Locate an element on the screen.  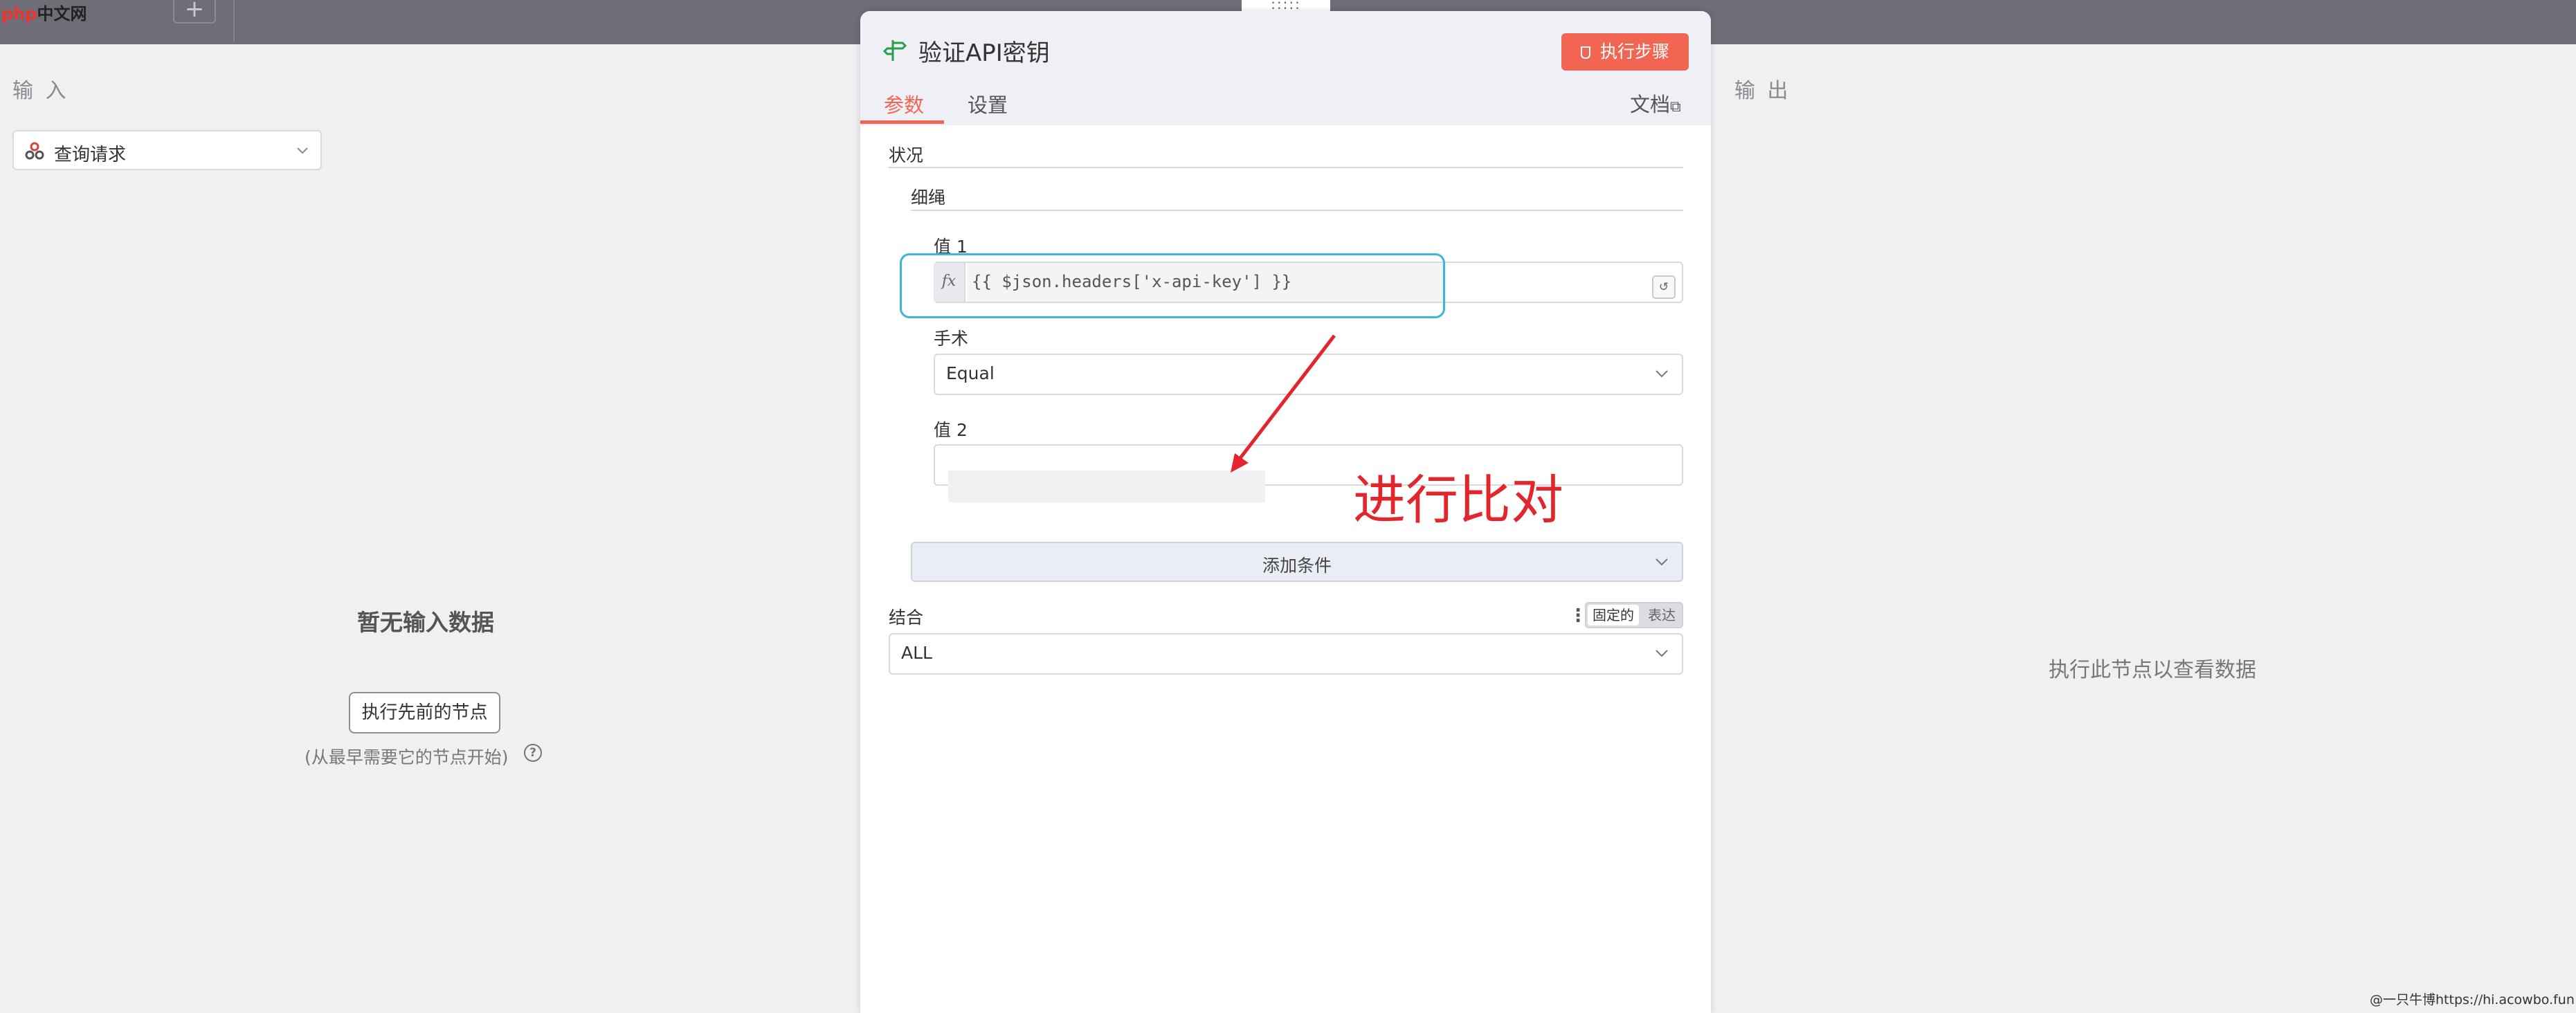
add-condition-button: 添加条件 is located at coordinates (1297, 562).